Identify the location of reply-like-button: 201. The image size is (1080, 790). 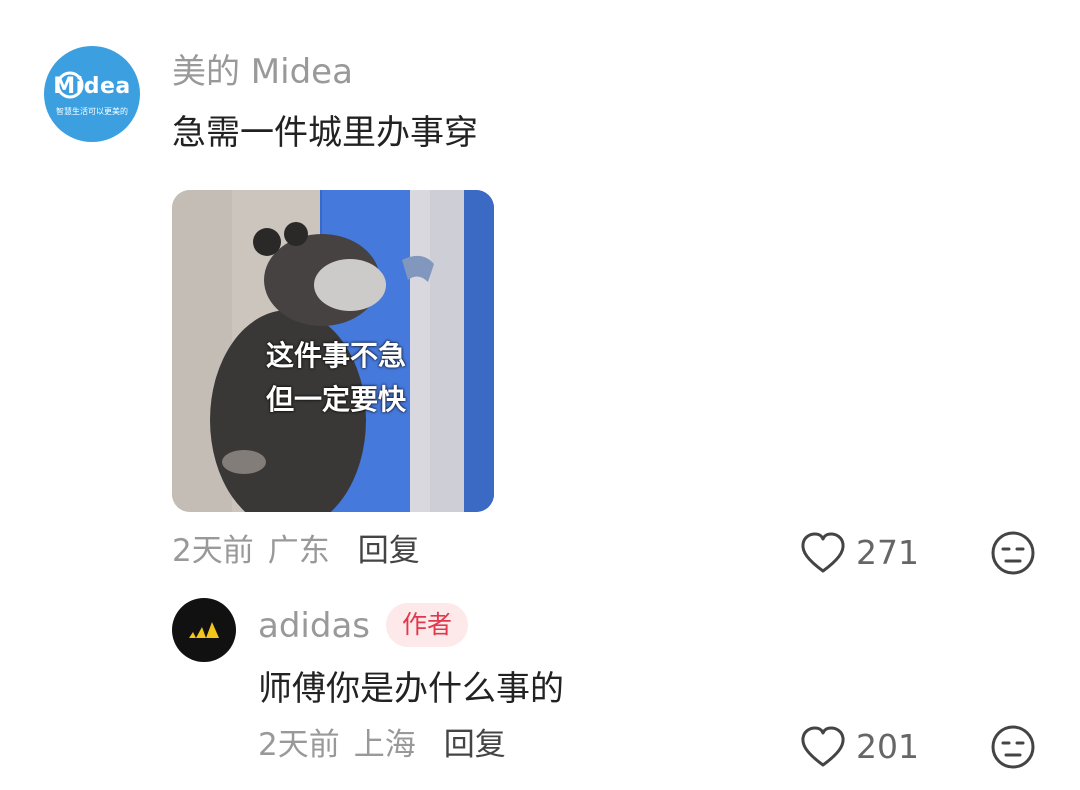
(859, 747).